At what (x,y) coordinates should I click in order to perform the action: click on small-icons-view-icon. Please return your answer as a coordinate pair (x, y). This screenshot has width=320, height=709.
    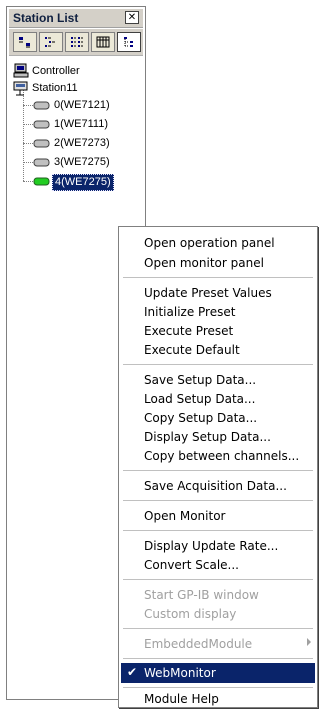
    Looking at the image, I should click on (50, 42).